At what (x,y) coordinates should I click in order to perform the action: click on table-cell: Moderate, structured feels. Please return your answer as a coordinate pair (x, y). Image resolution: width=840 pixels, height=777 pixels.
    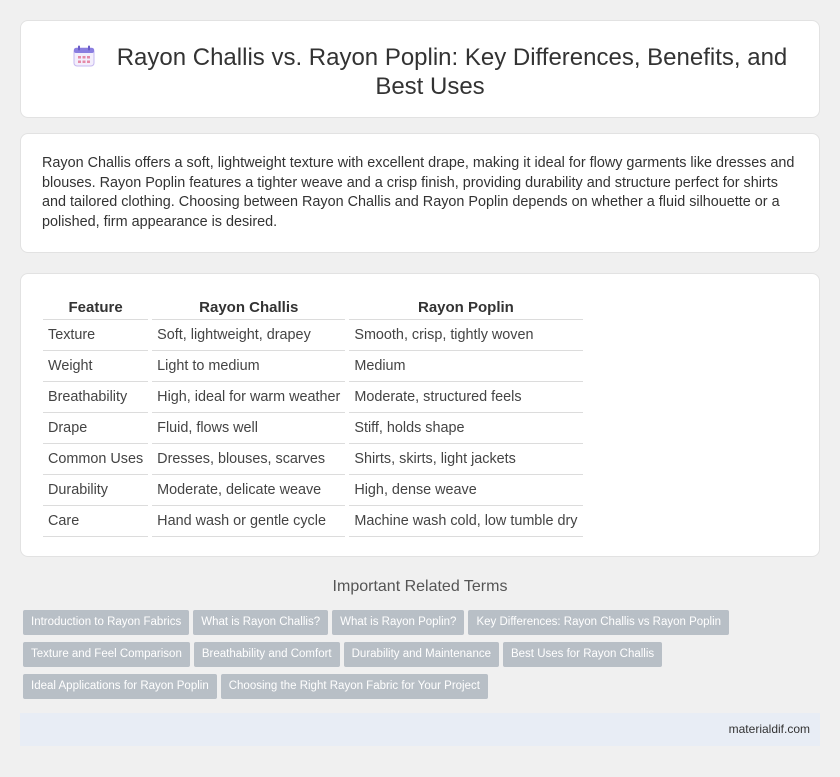
    Looking at the image, I should click on (464, 397).